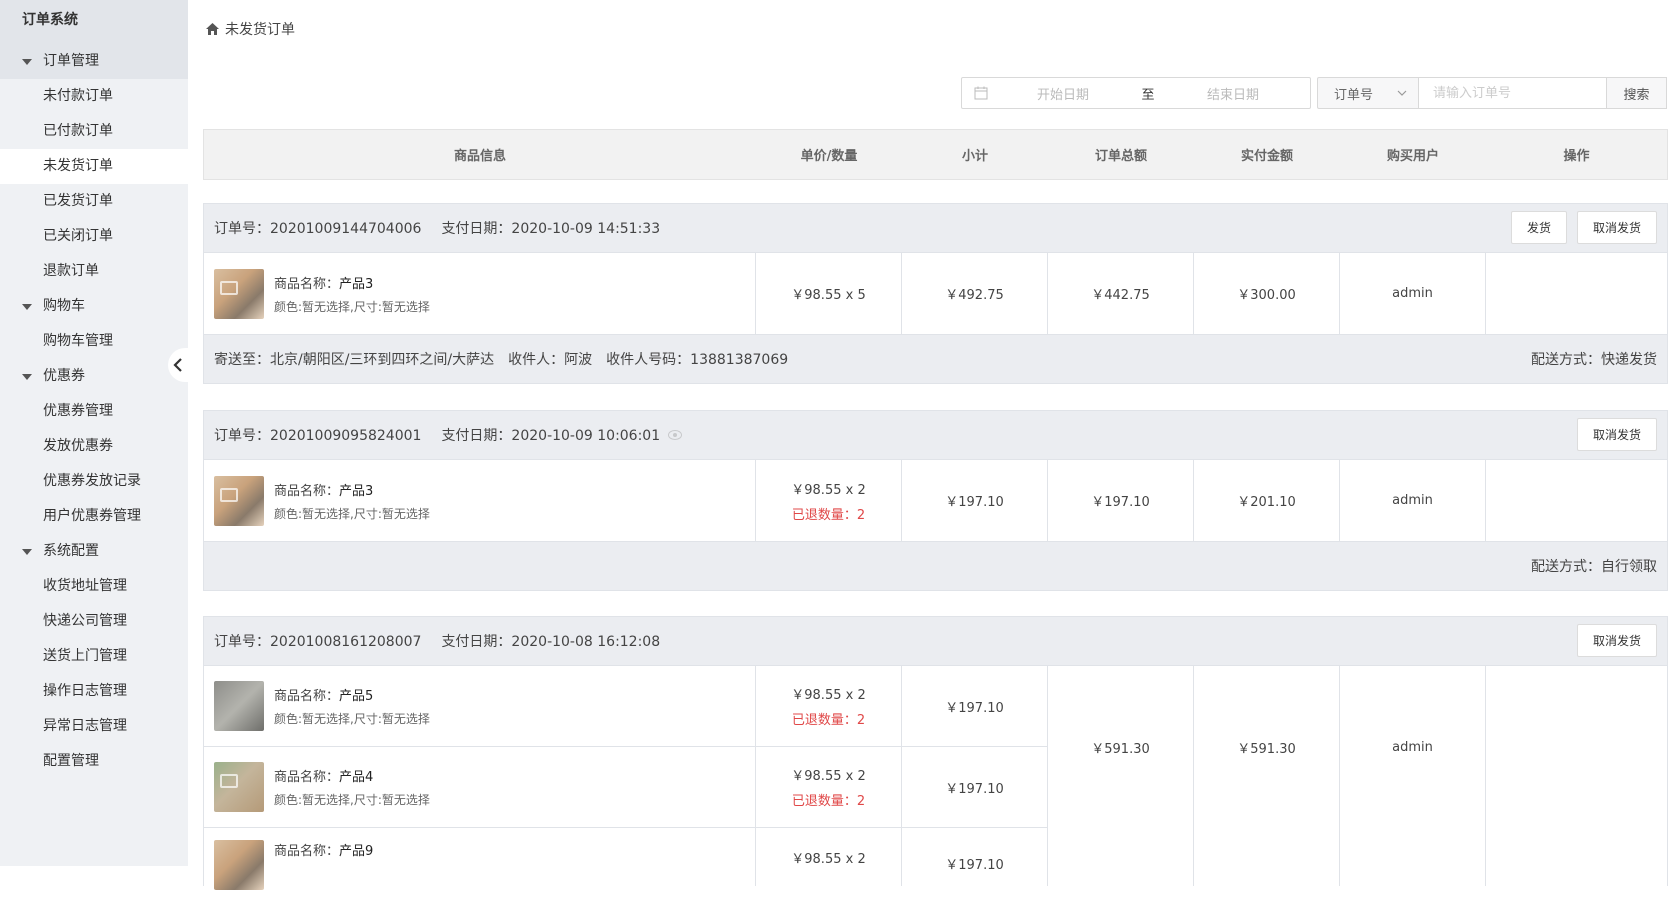 The height and width of the screenshot is (909, 1677). What do you see at coordinates (94, 411) in the screenshot?
I see `sidebar-item-coupon-manage: 优惠券管理` at bounding box center [94, 411].